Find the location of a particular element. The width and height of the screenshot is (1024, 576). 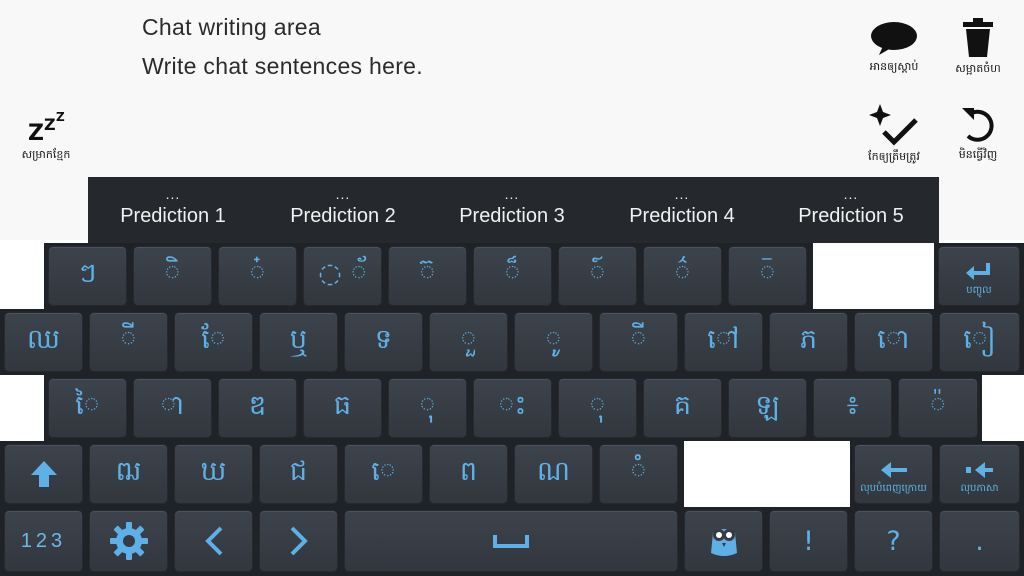

key-r3-7: ◌ុ is located at coordinates (597, 408).